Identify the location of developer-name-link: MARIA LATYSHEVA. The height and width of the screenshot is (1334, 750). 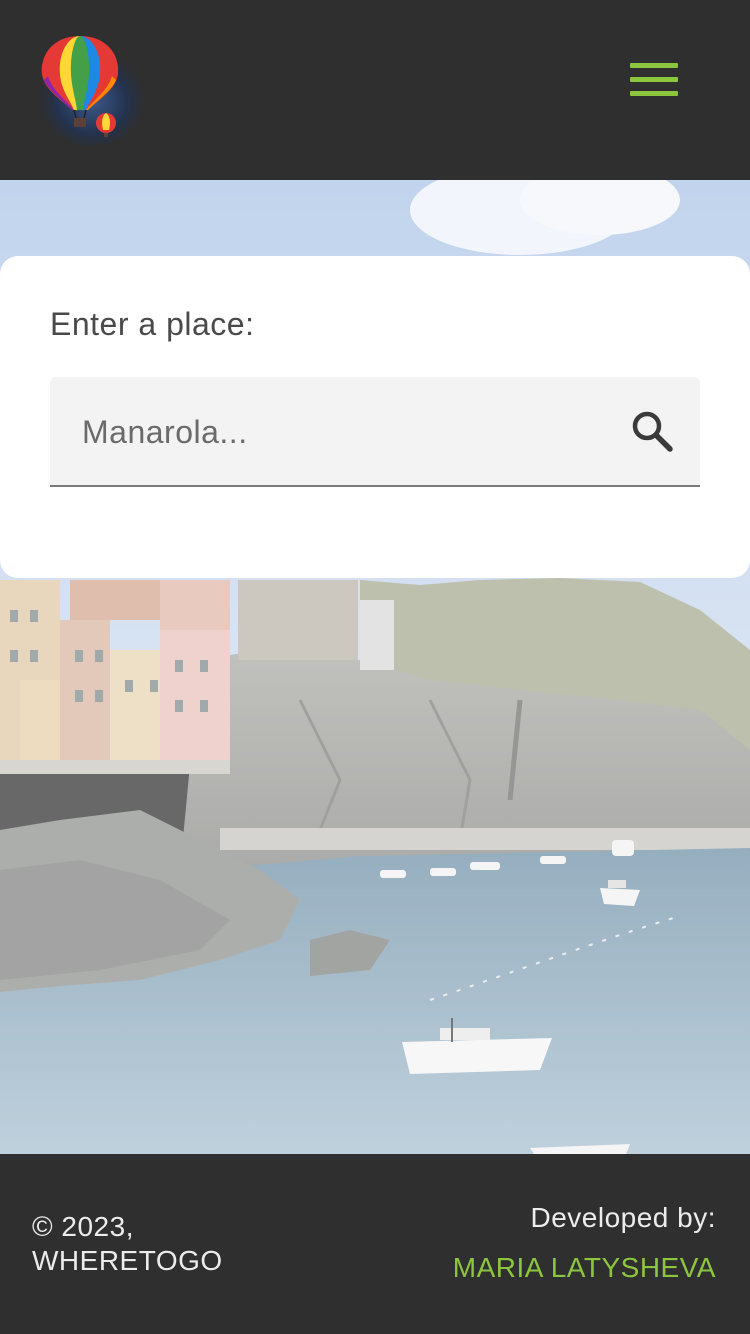
(584, 1268).